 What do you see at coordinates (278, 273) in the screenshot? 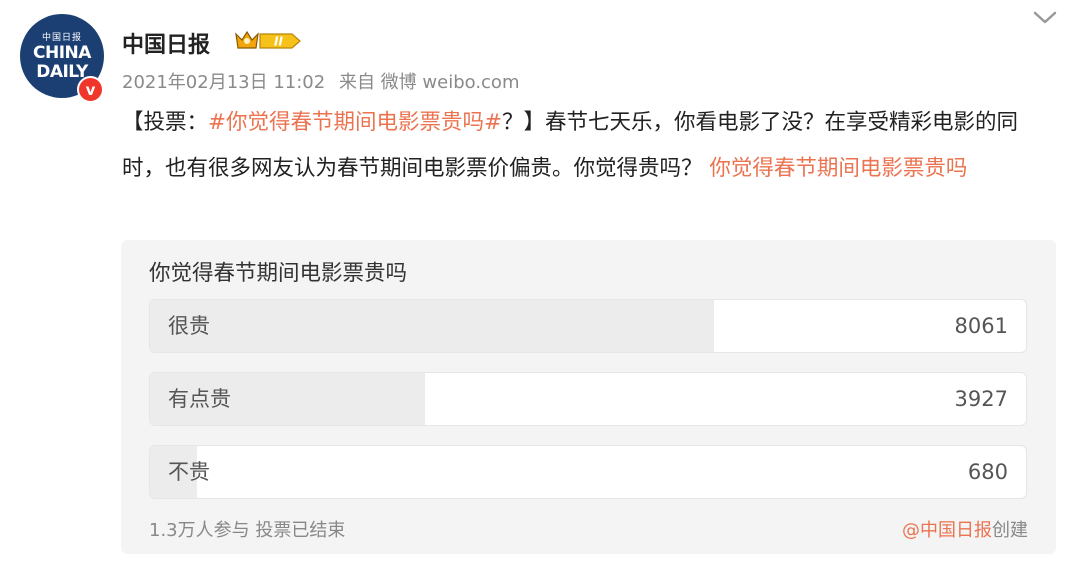
I see `poll-title: 你觉得春节期间电影票贵吗` at bounding box center [278, 273].